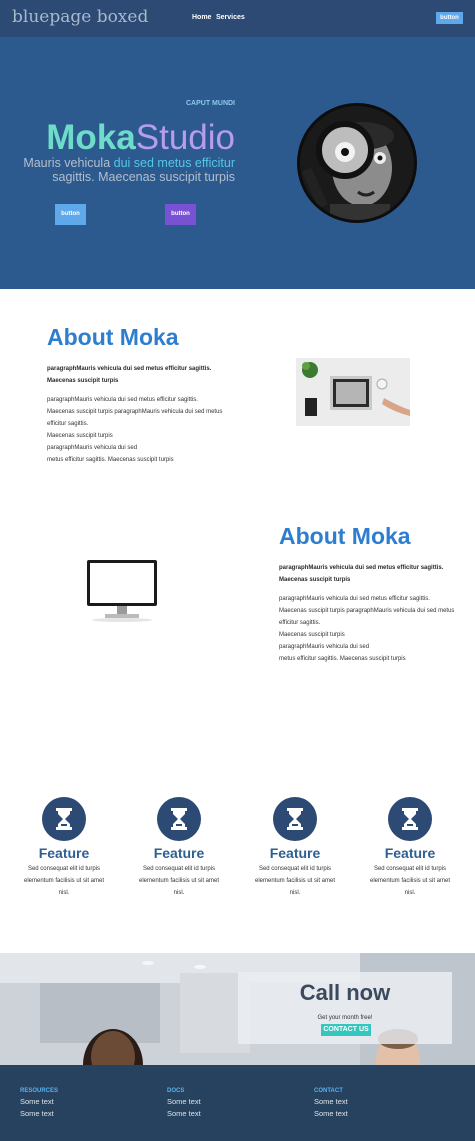 This screenshot has height=1141, width=475. What do you see at coordinates (328, 1091) in the screenshot?
I see `footer-heading: CONTACT` at bounding box center [328, 1091].